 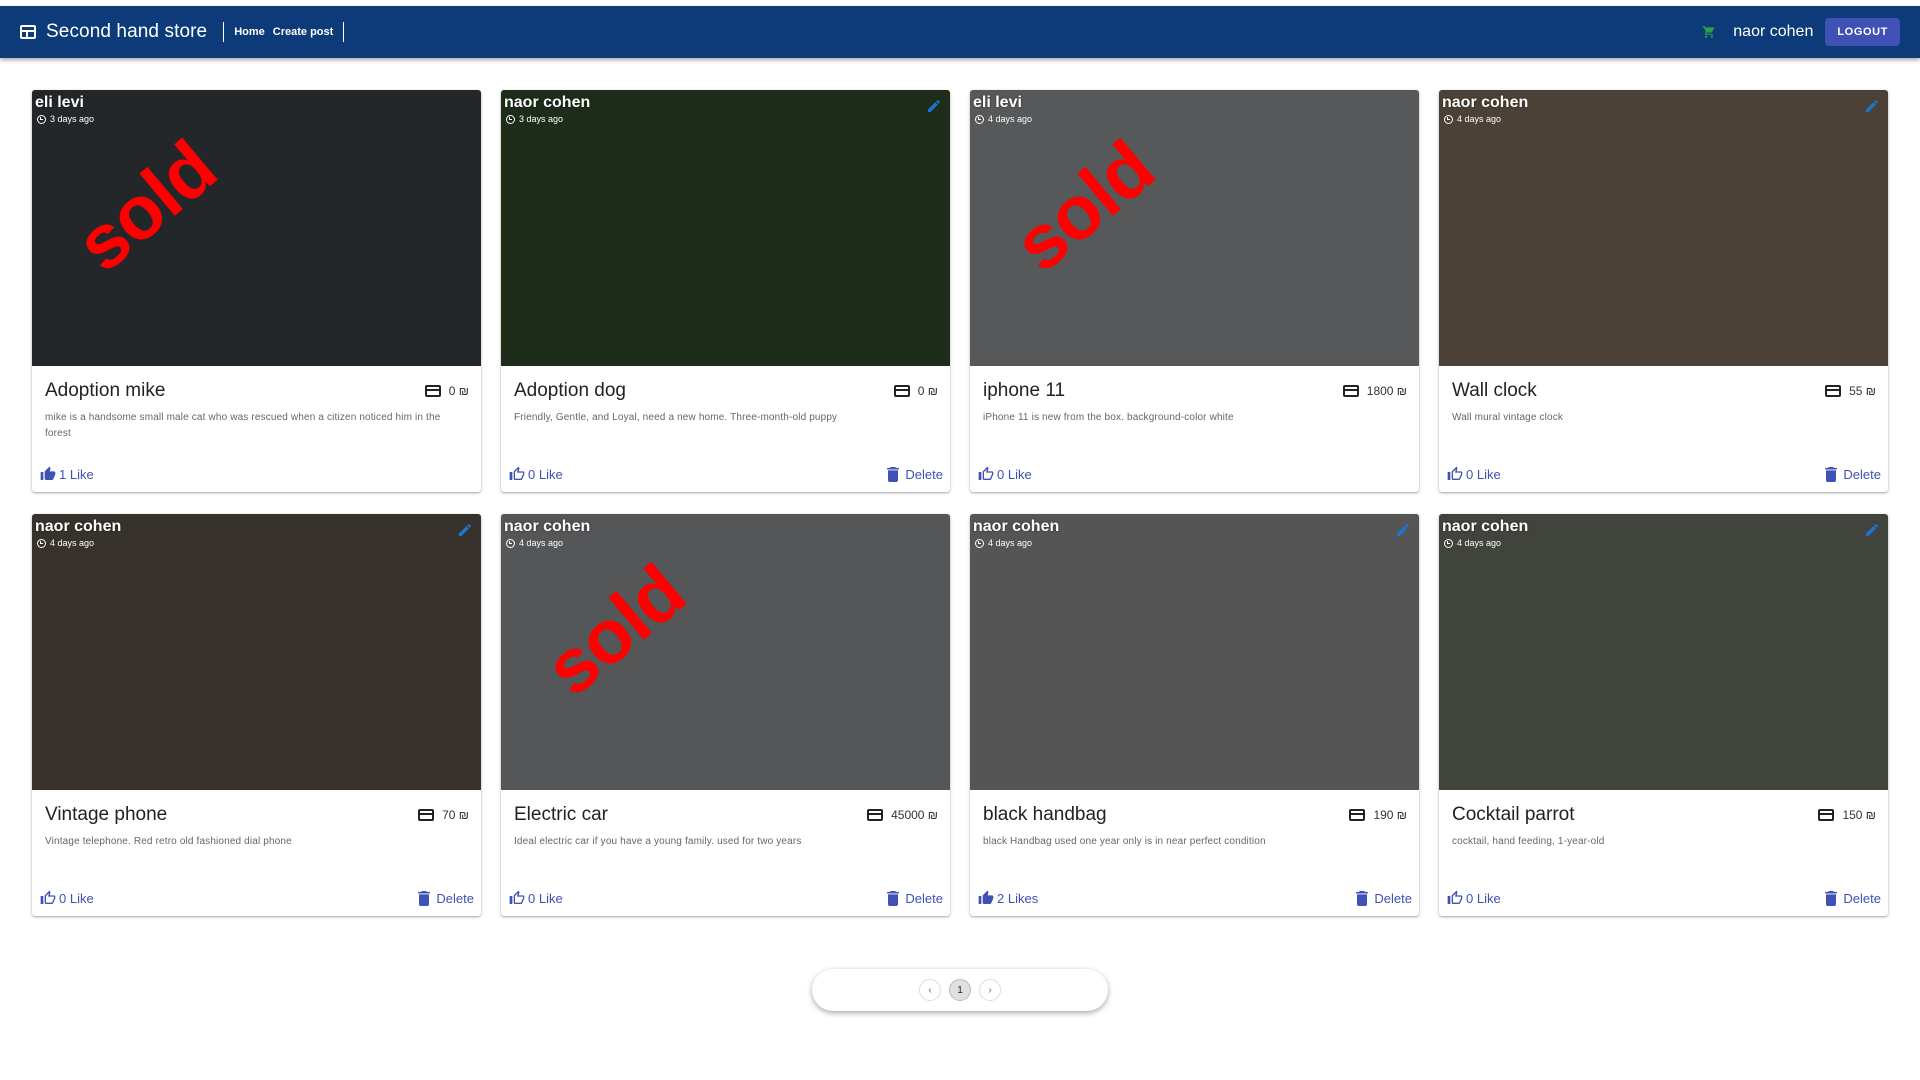 What do you see at coordinates (249, 32) in the screenshot?
I see `nav-home-link: Home` at bounding box center [249, 32].